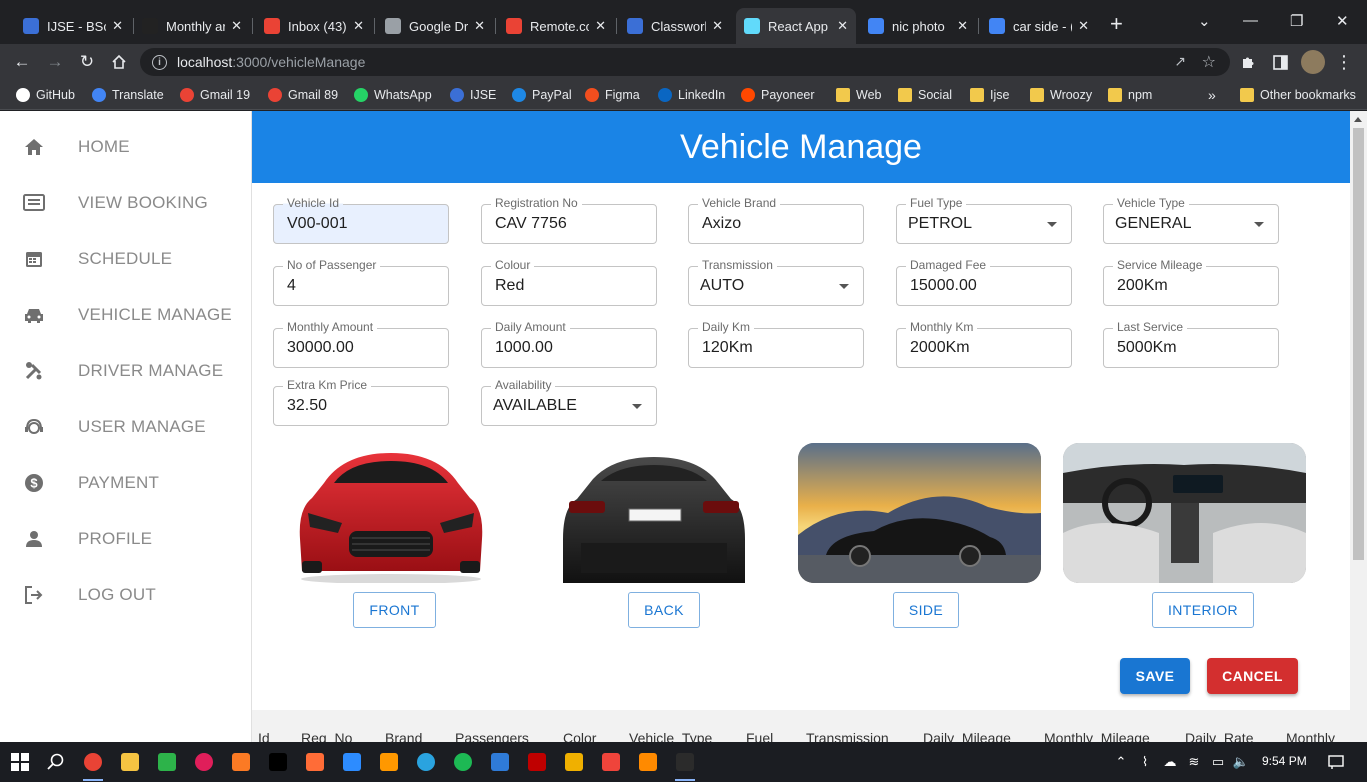 The image size is (1367, 782). I want to click on windows-start-icon, so click(20, 762).